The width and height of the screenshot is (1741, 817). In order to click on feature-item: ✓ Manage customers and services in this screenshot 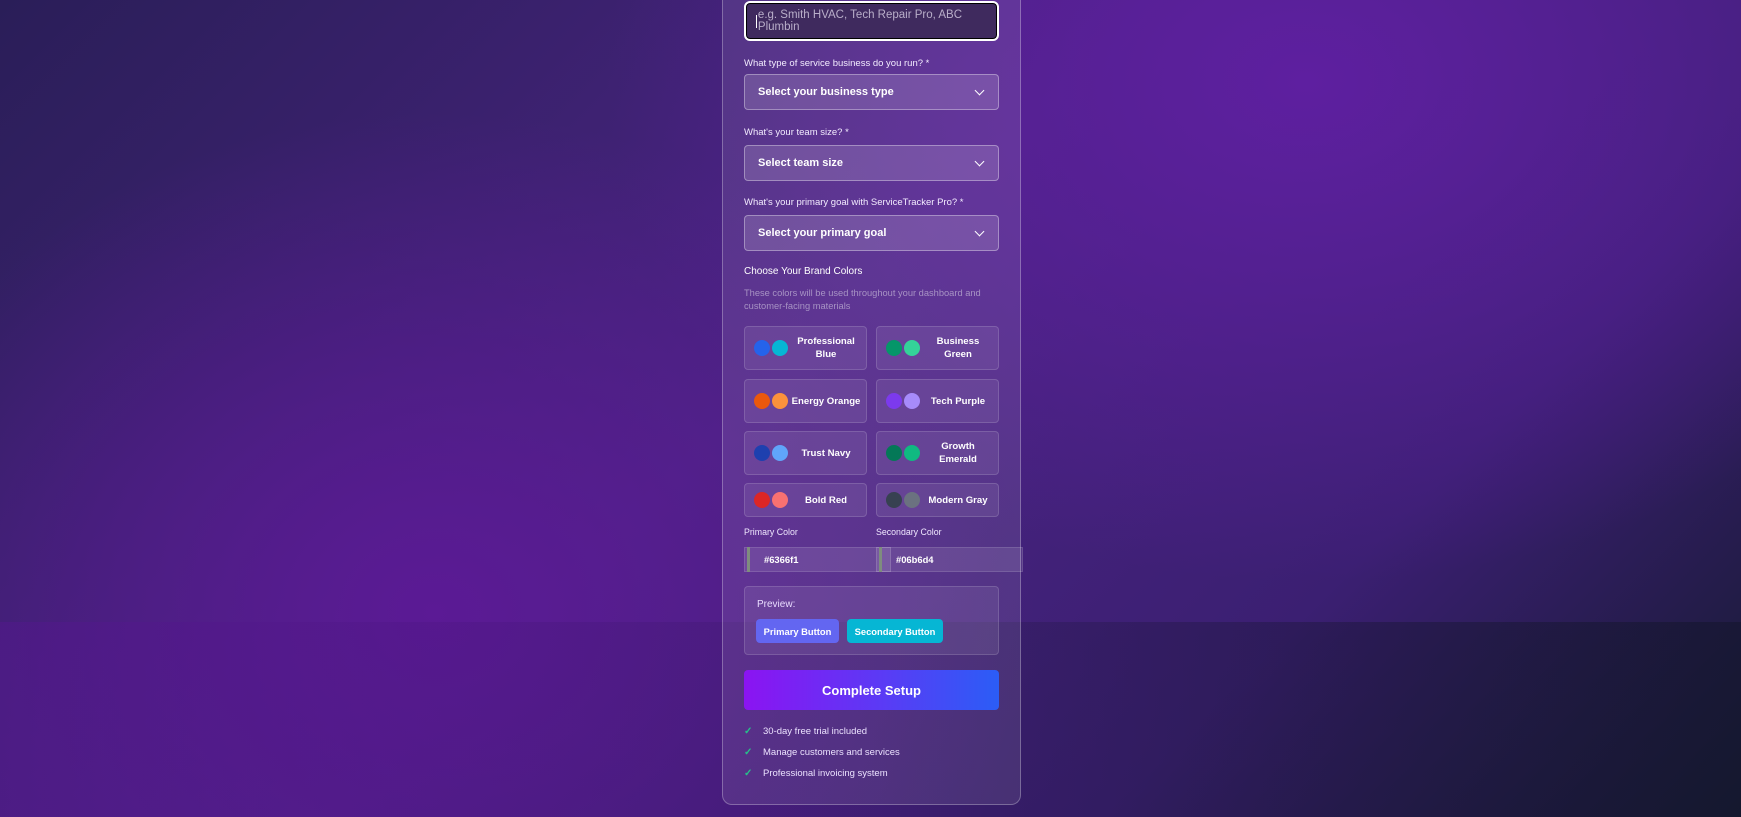, I will do `click(822, 752)`.